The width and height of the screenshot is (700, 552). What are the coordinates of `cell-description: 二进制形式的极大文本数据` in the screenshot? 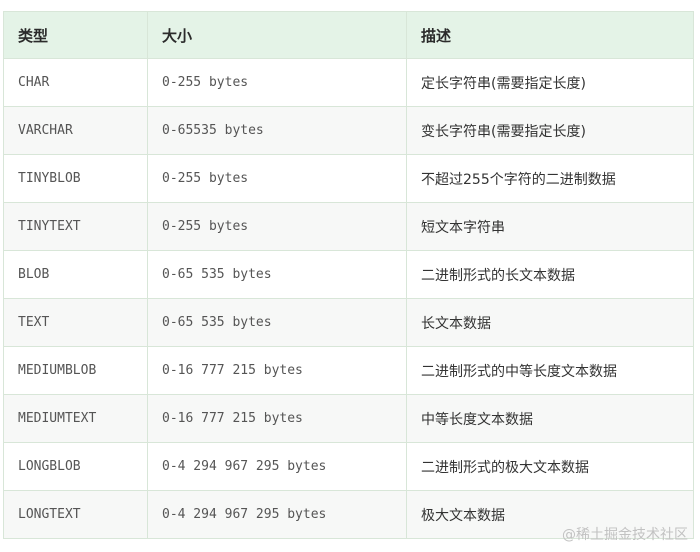 It's located at (550, 466).